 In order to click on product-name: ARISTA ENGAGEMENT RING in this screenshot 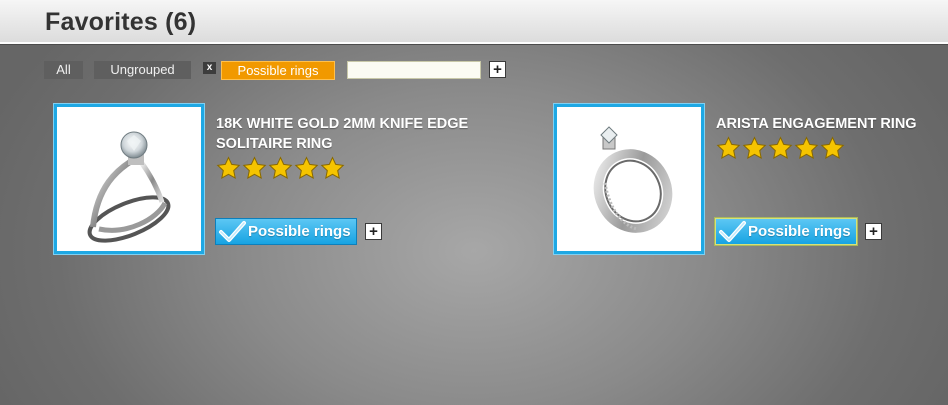, I will do `click(832, 124)`.